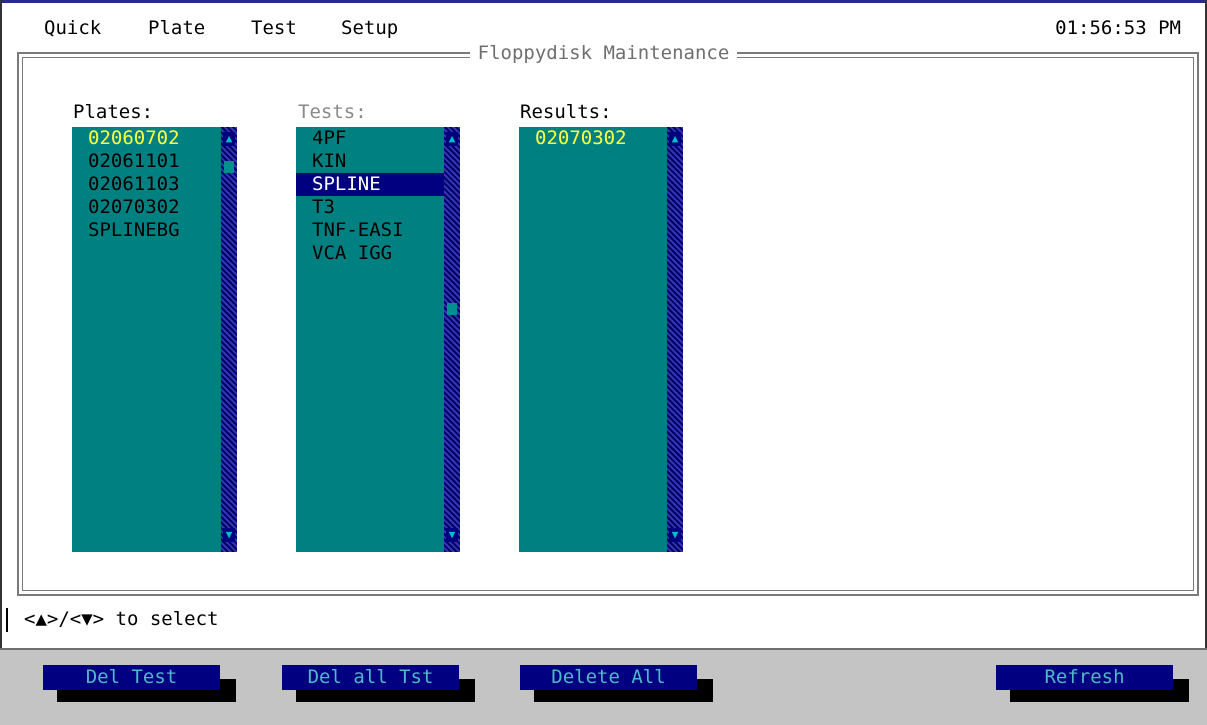 This screenshot has height=725, width=1207. Describe the element at coordinates (332, 112) in the screenshot. I see `tests-label: Tests:` at that location.